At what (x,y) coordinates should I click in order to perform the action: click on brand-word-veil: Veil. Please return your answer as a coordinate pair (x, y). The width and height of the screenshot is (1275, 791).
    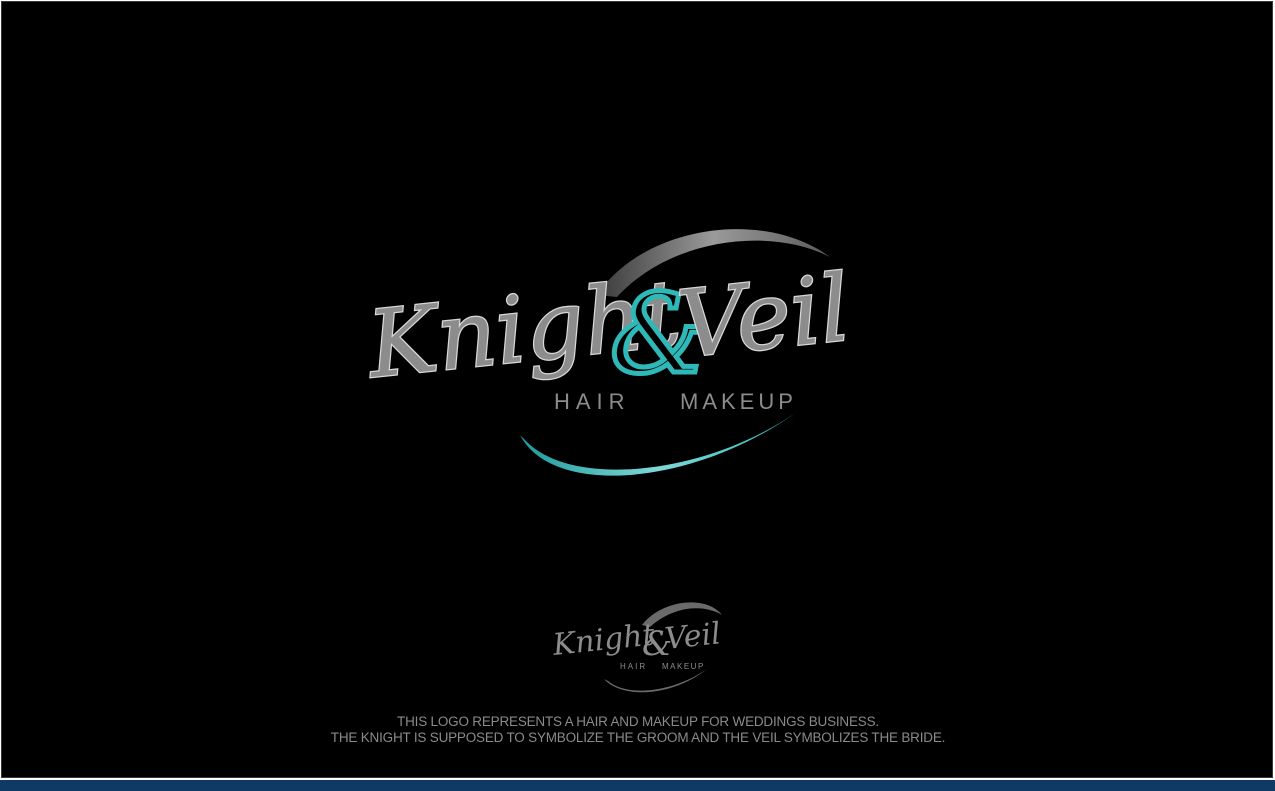
    Looking at the image, I should click on (764, 317).